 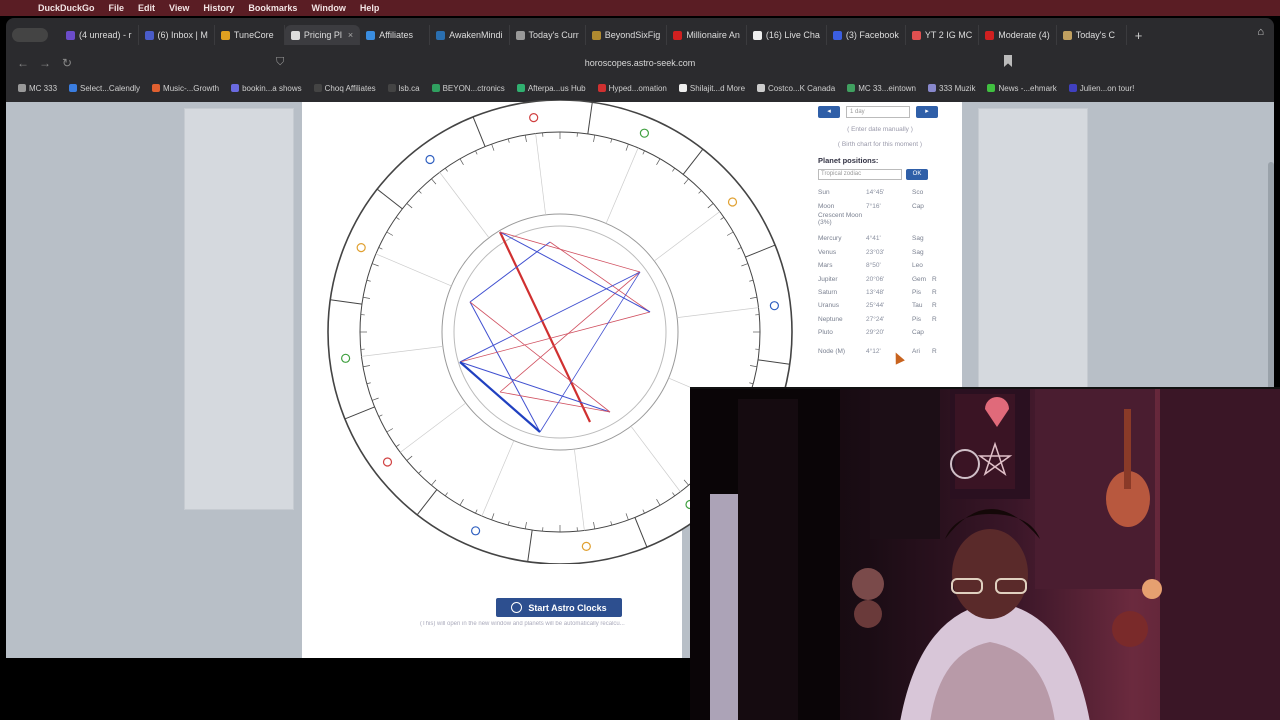 What do you see at coordinates (875, 193) in the screenshot?
I see `planet-pos: 14°45'` at bounding box center [875, 193].